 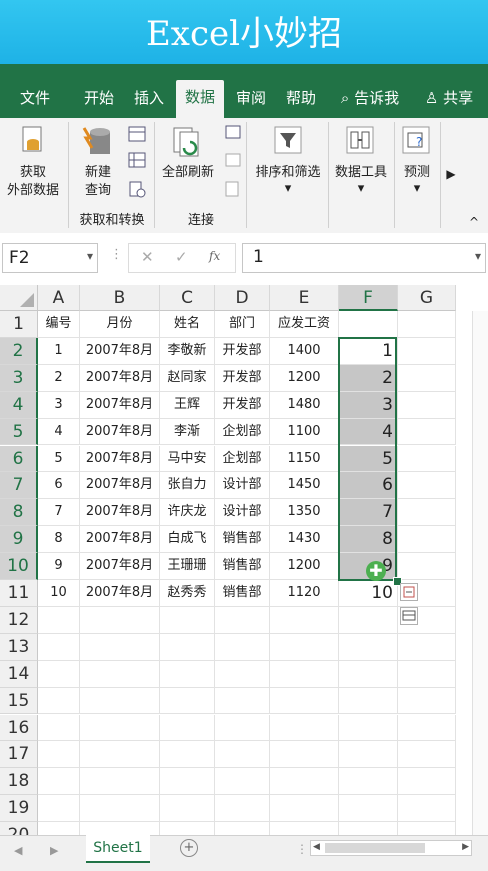 What do you see at coordinates (304, 486) in the screenshot?
I see `cell: 1450` at bounding box center [304, 486].